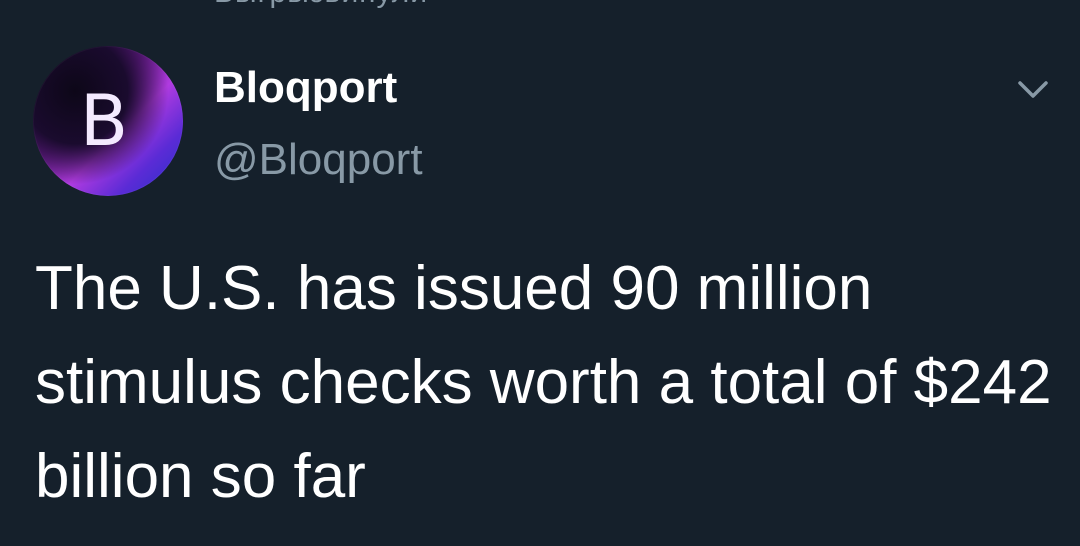 Image resolution: width=1080 pixels, height=546 pixels. I want to click on chevron-down-icon, so click(1033, 89).